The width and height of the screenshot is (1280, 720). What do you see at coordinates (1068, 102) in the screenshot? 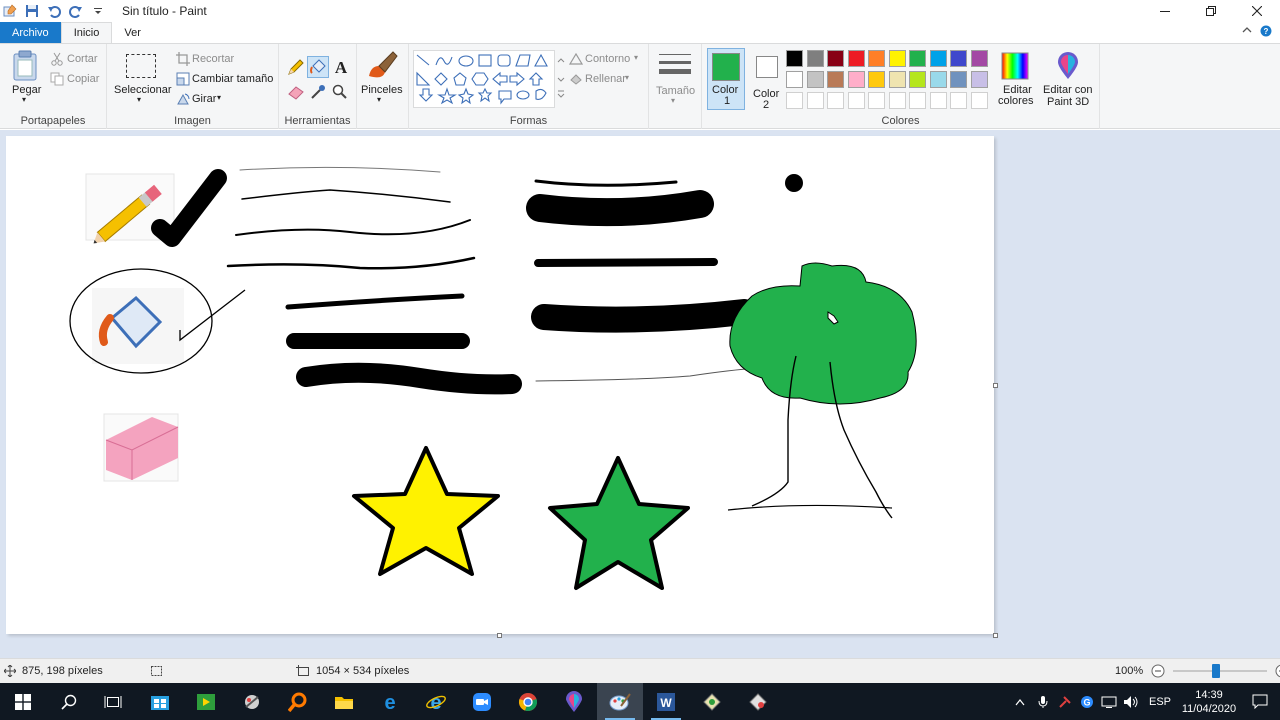
I see `paint3d-label-2: Paint 3D` at bounding box center [1068, 102].